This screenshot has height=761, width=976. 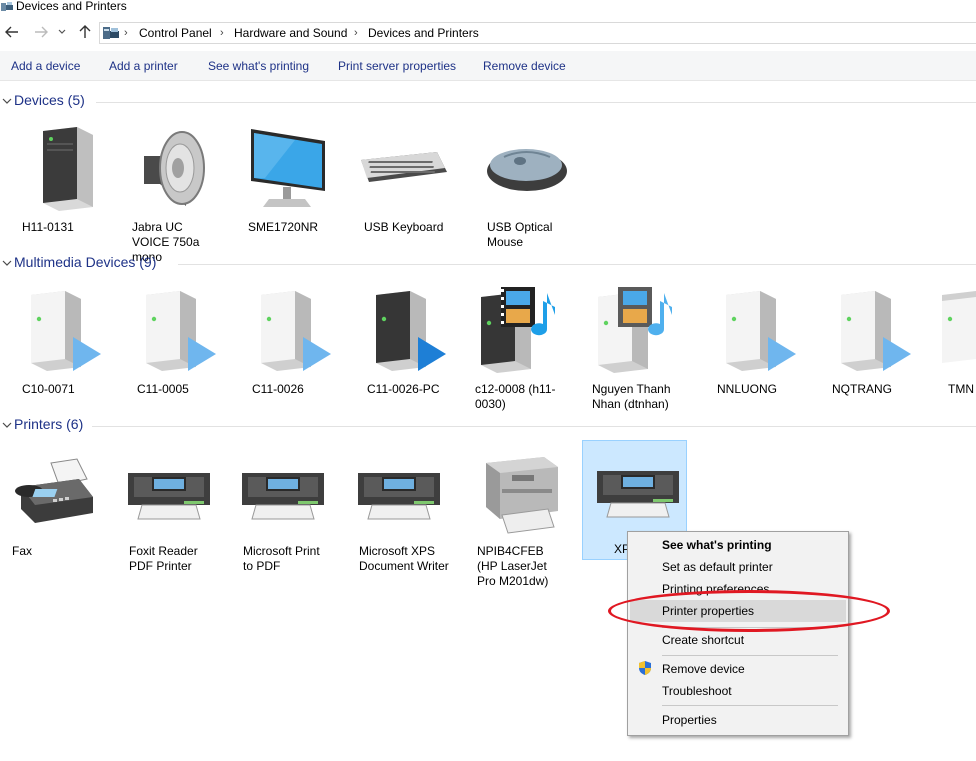 What do you see at coordinates (143, 66) in the screenshot?
I see `add-printer-button: Add a printer` at bounding box center [143, 66].